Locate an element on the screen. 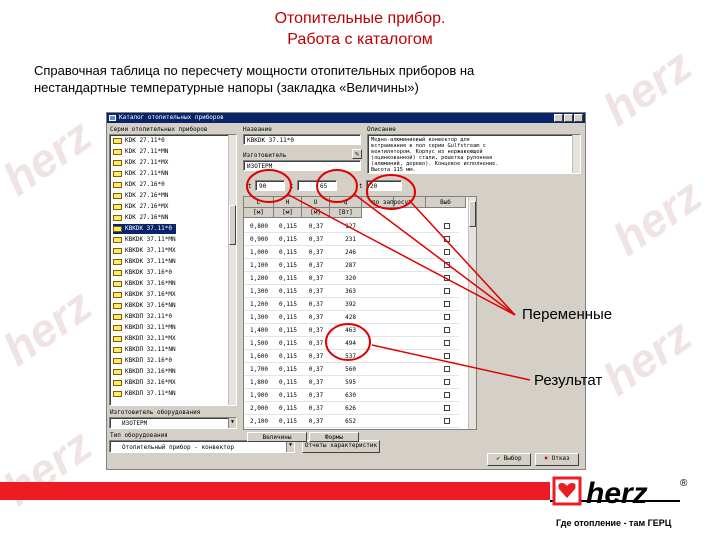 The height and width of the screenshot is (540, 720). series-scrollbar is located at coordinates (232, 270).